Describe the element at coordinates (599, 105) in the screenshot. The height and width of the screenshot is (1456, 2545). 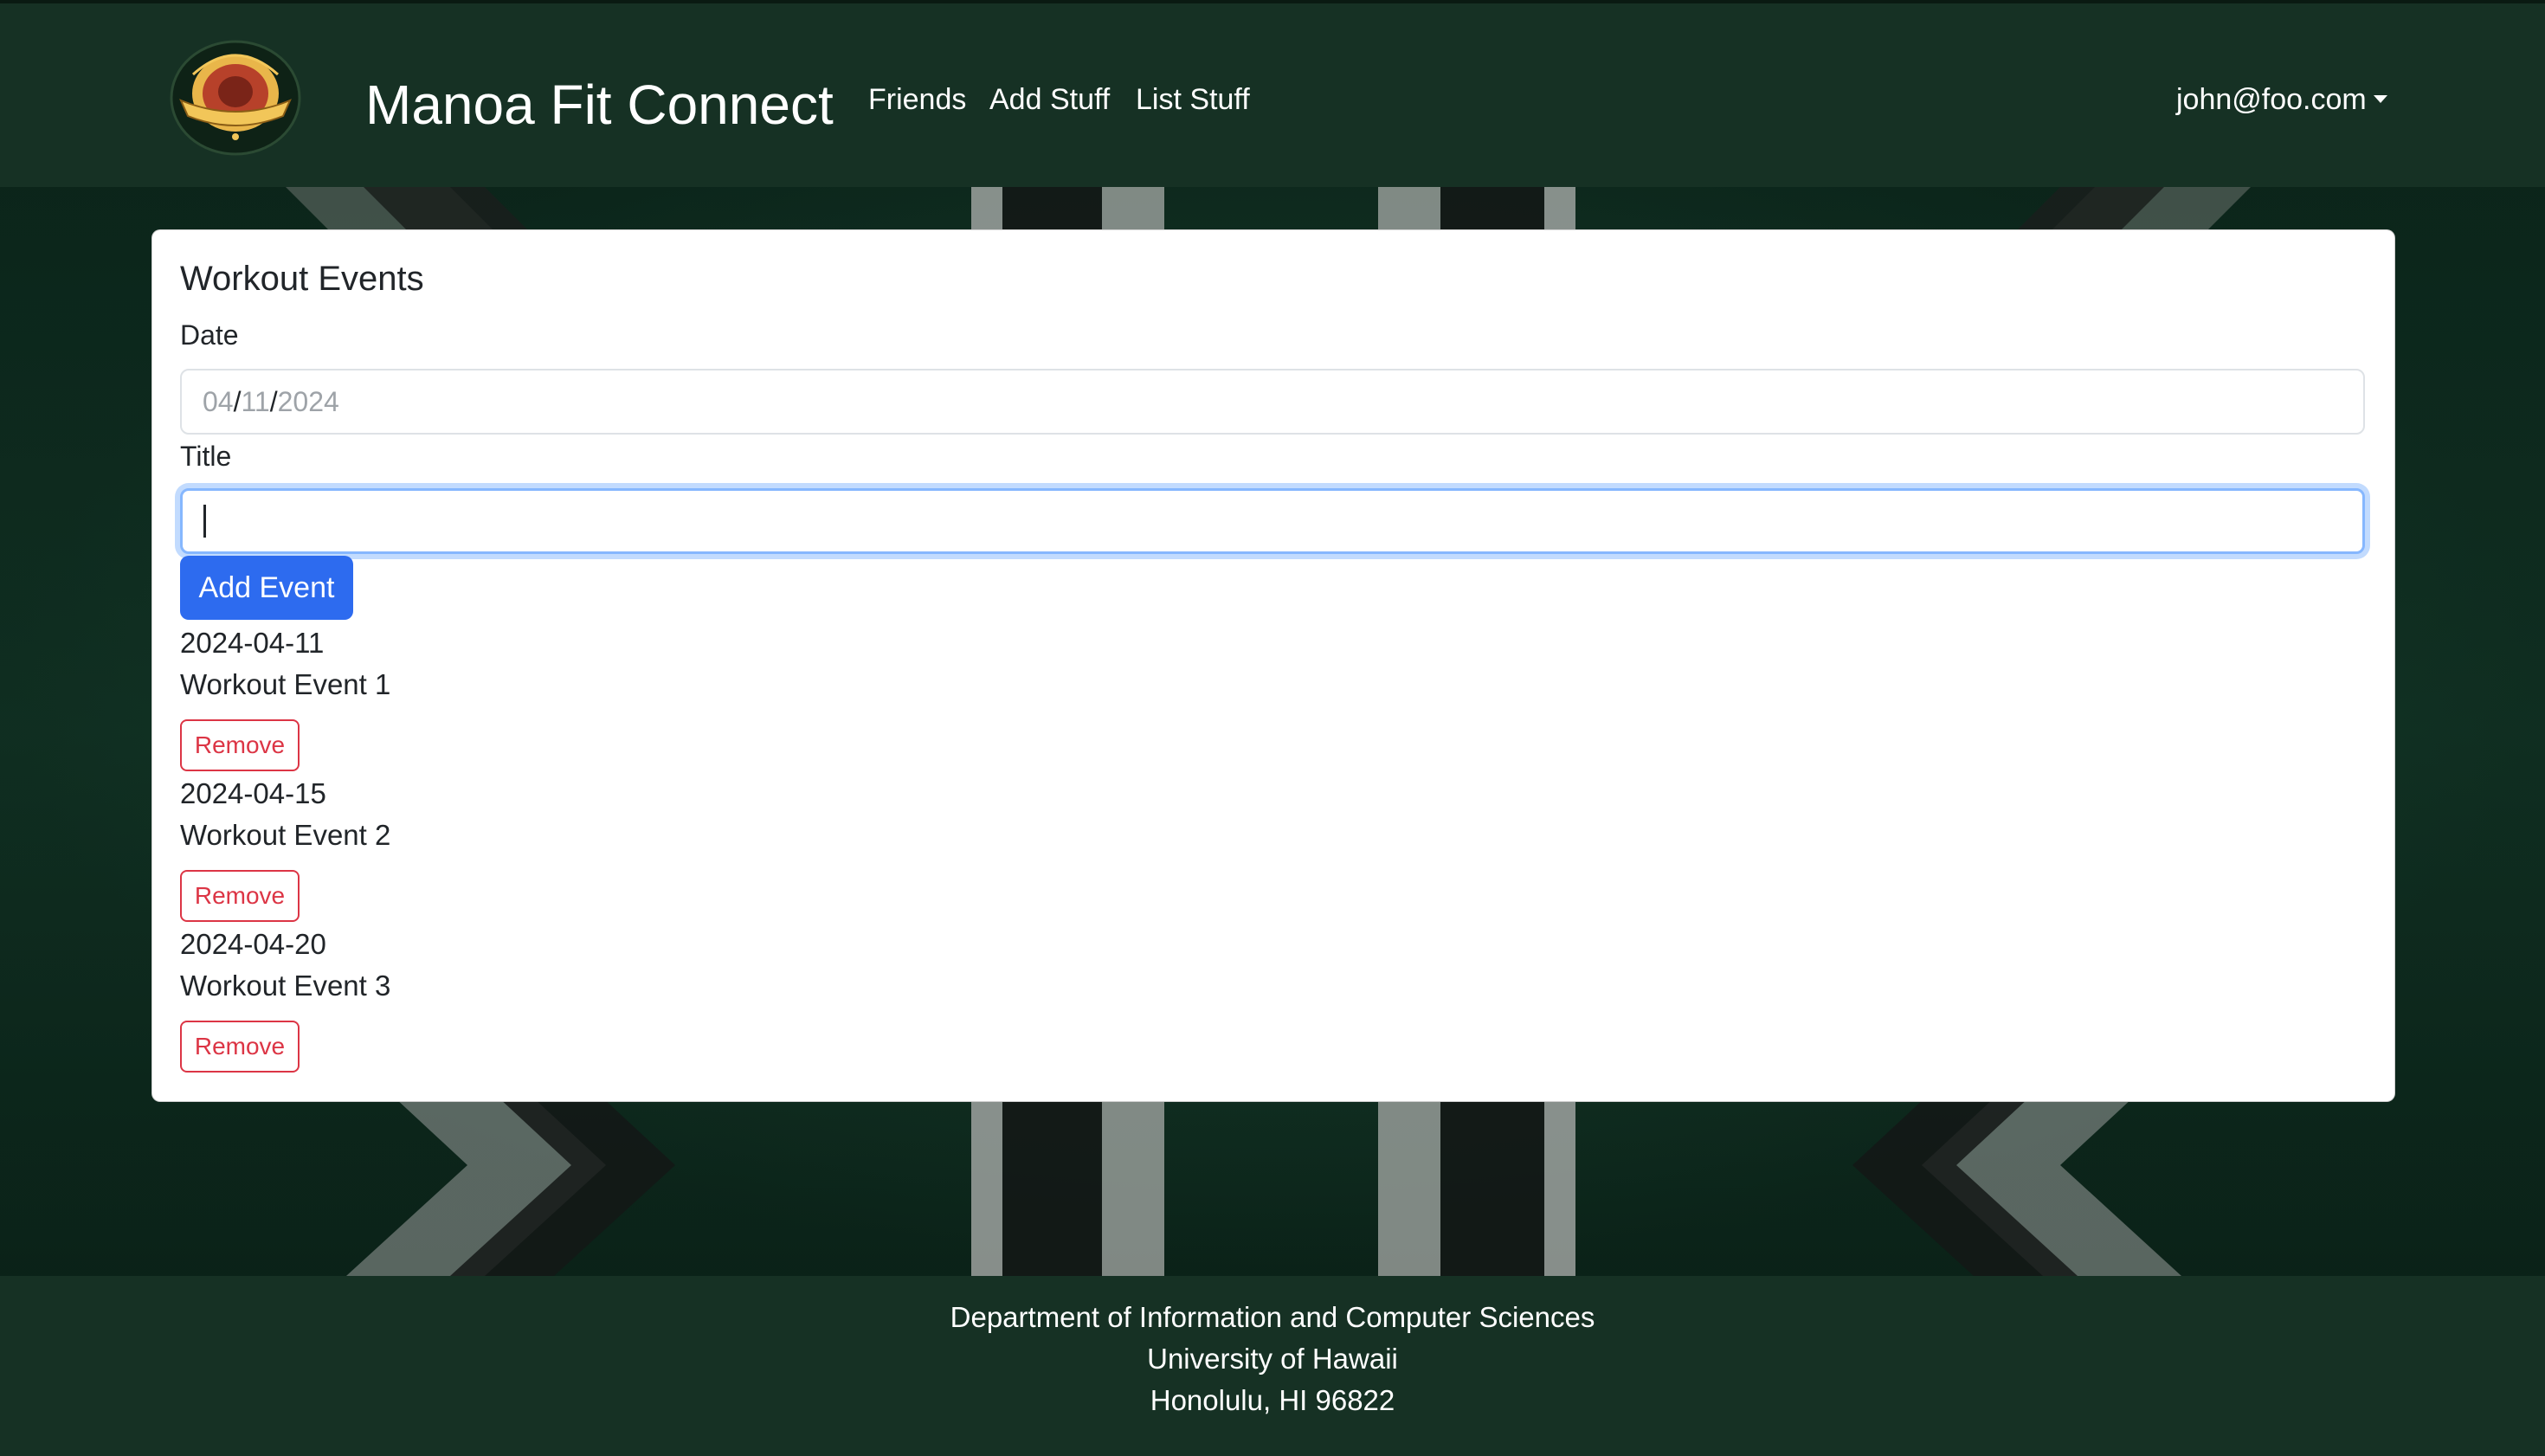
I see `brand-title: Manoa Fit Connect` at that location.